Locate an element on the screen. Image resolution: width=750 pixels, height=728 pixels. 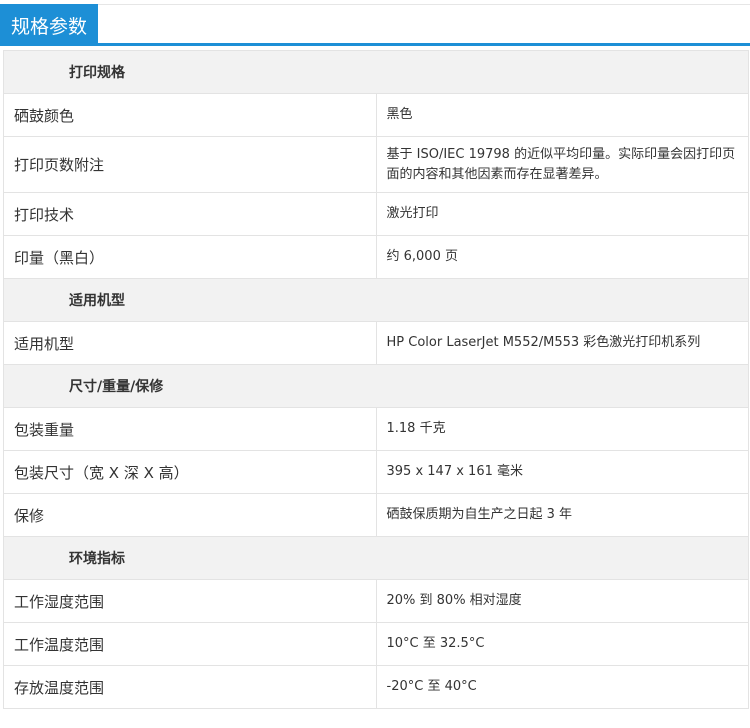
table-row: 打印技术 激光打印 is located at coordinates (376, 214).